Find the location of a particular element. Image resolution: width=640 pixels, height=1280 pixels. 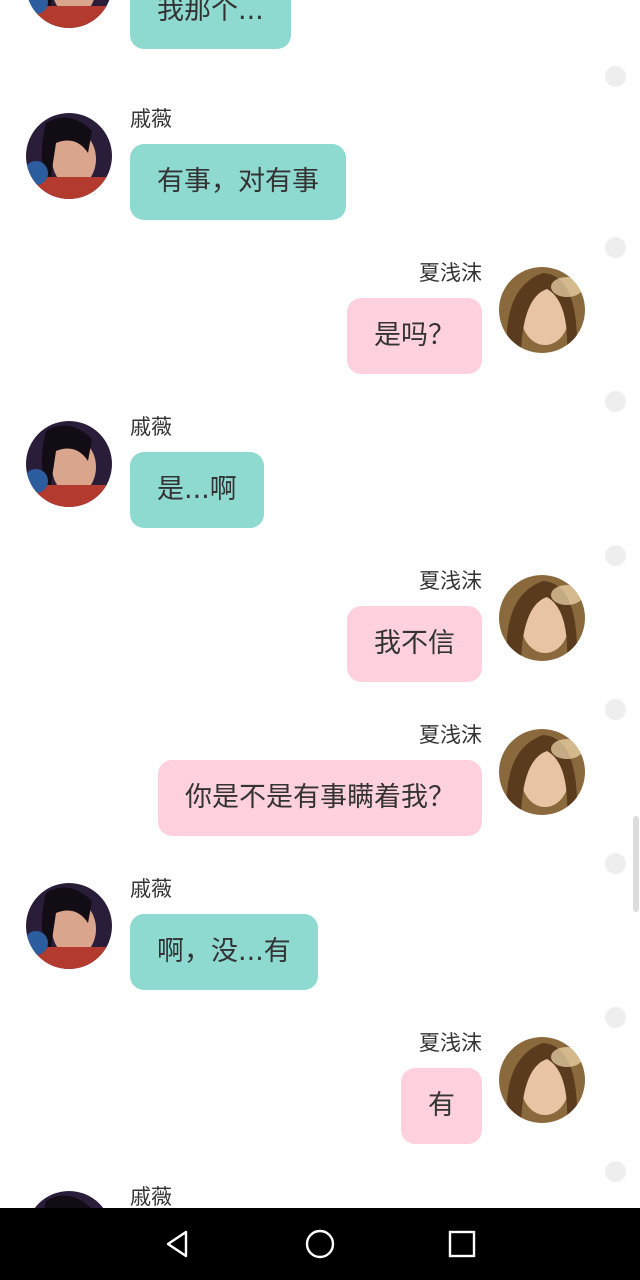

back-triangle-icon is located at coordinates (178, 1244).